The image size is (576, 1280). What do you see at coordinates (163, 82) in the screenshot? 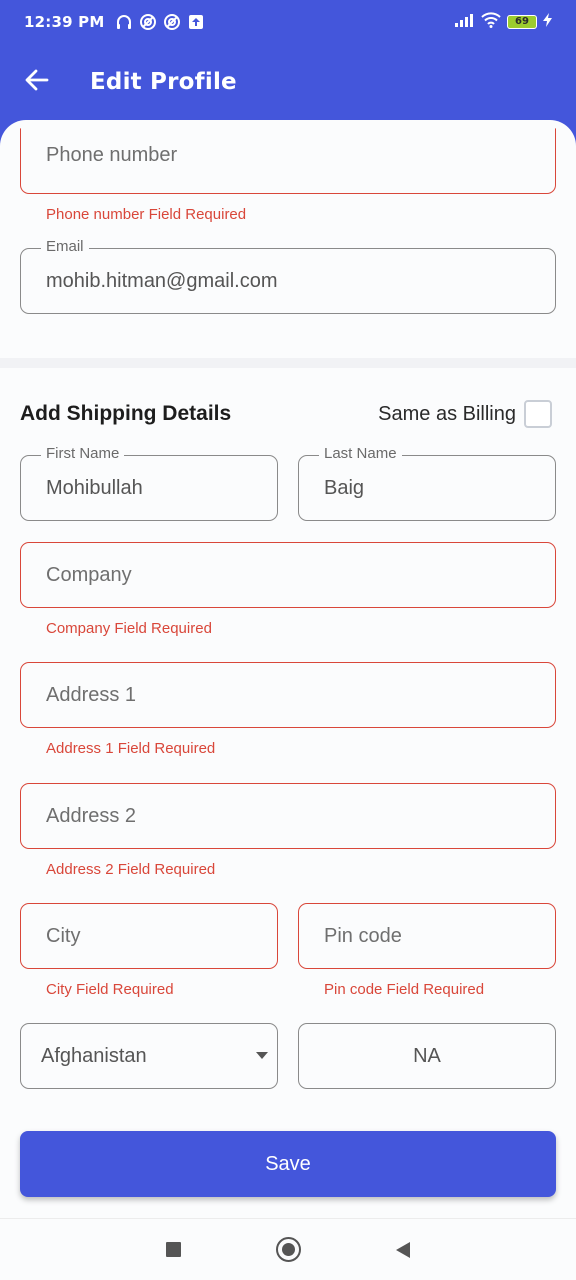
I see `page-title: Edit Profile` at bounding box center [163, 82].